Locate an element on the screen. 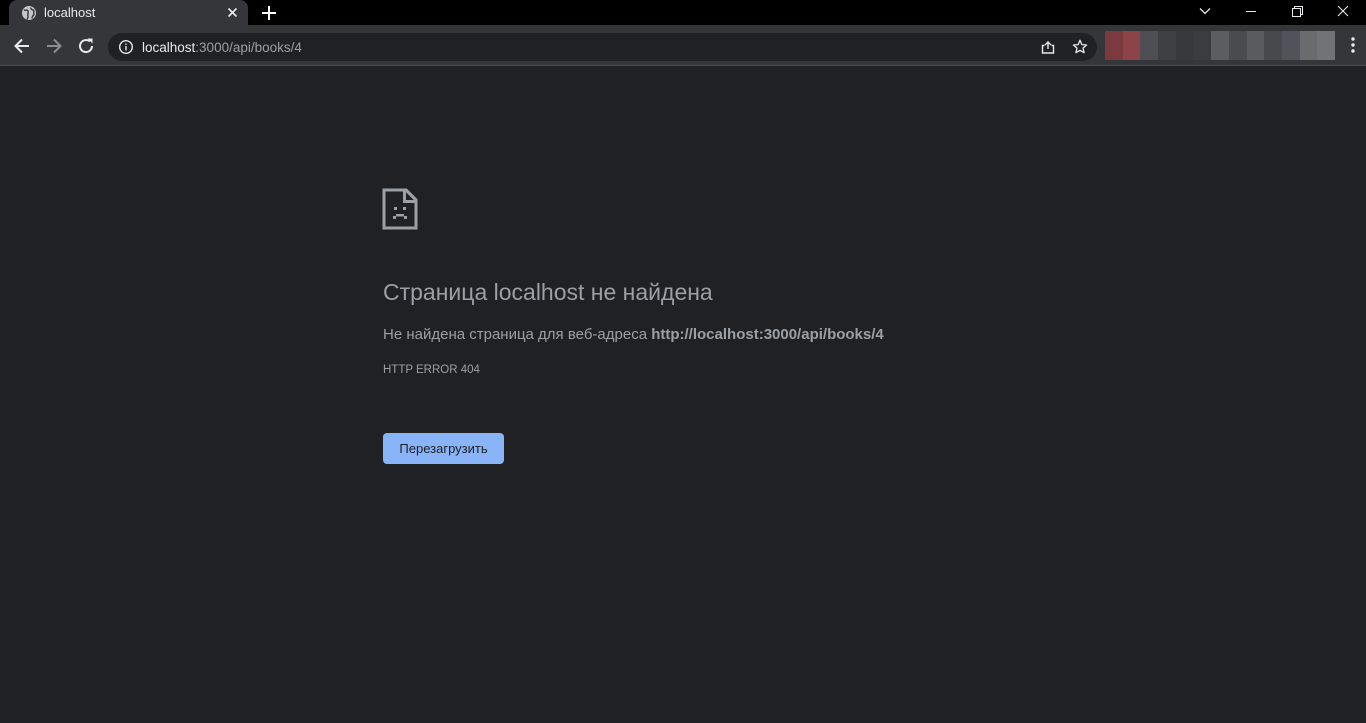  url-host: localhost is located at coordinates (169, 47).